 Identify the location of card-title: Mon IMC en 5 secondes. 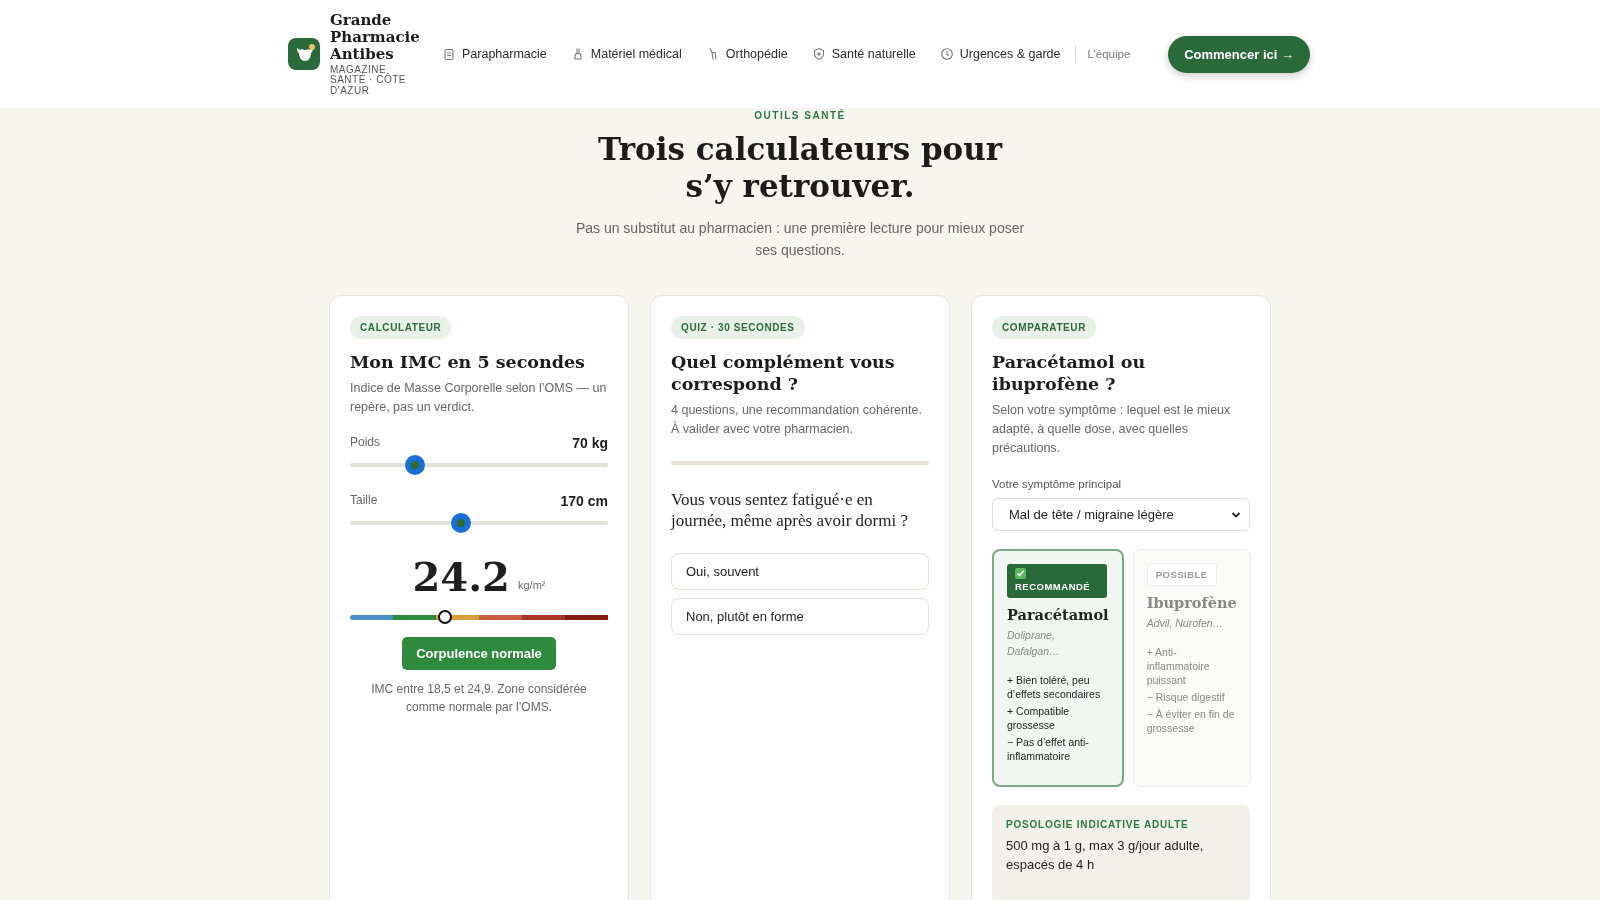
(468, 362).